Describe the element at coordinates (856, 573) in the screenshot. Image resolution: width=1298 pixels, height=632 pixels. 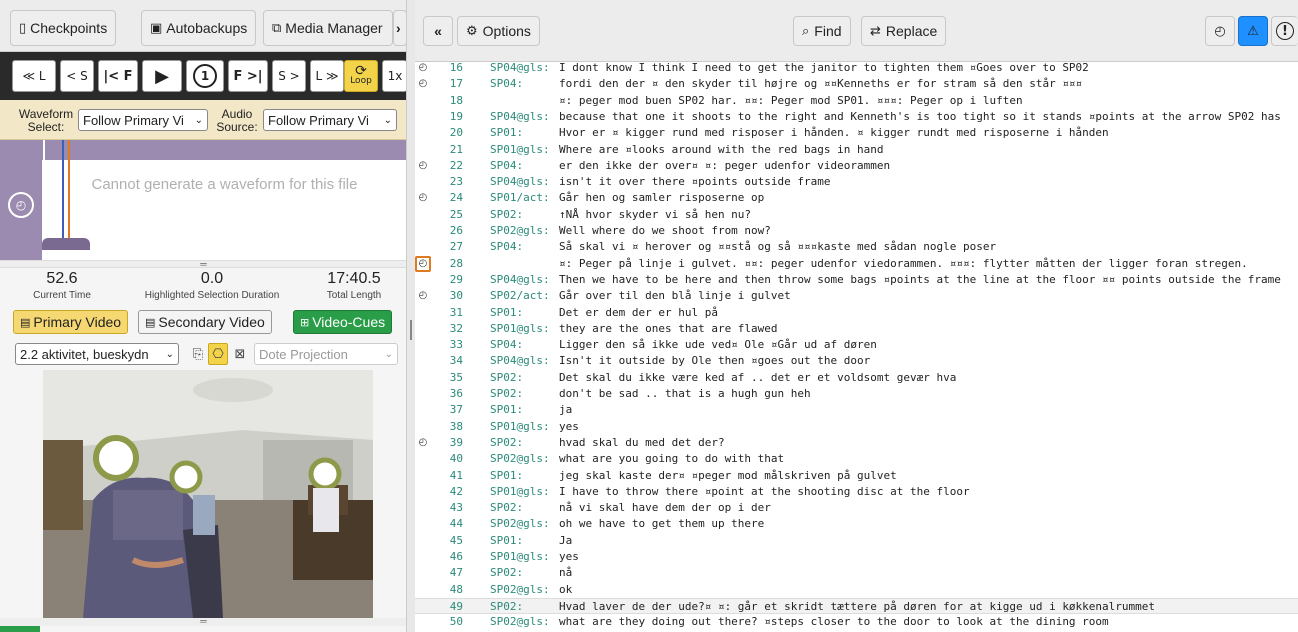
I see `transcript-line: 47 SP02: nå` at that location.